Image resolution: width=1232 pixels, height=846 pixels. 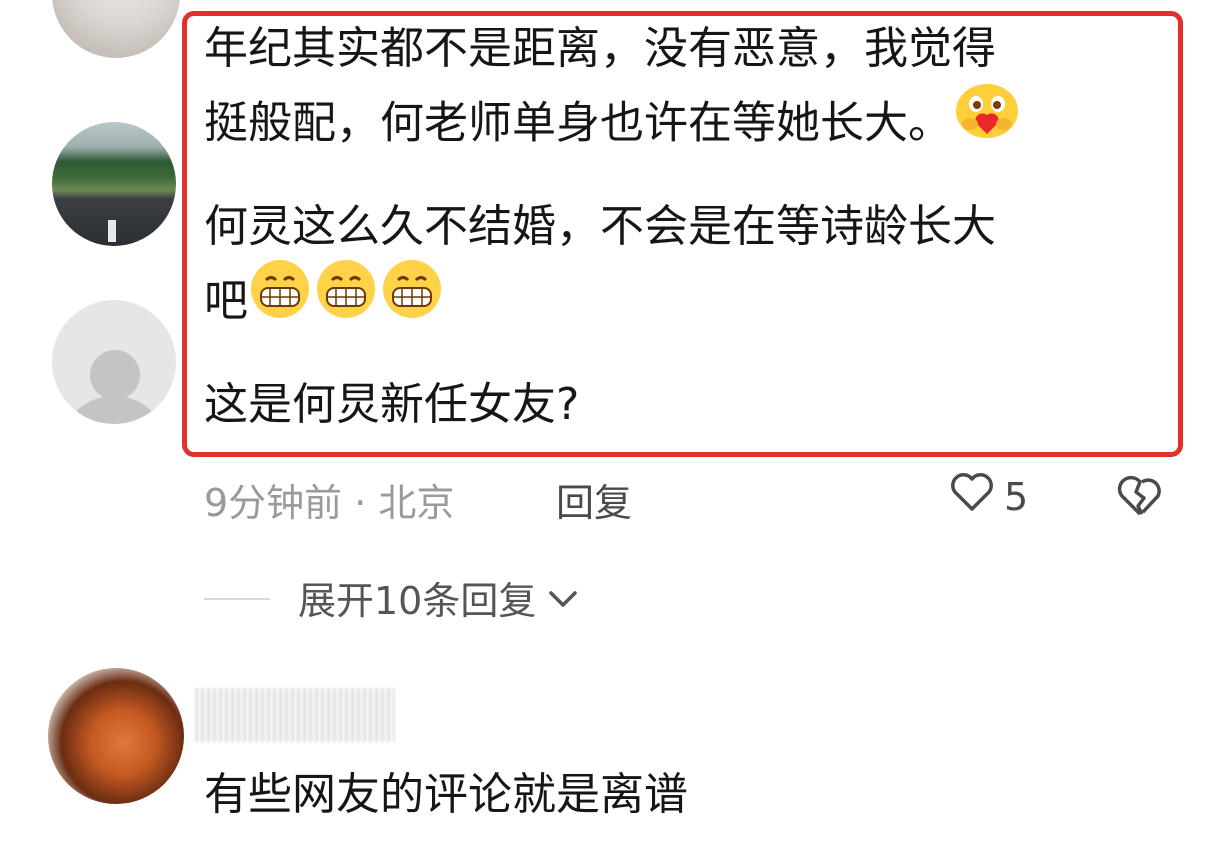 I want to click on avatar-body, so click(x=114, y=410).